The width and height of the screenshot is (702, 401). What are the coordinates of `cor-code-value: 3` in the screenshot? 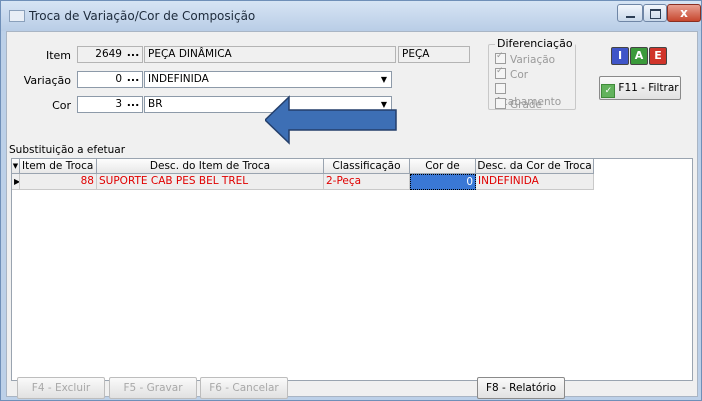 It's located at (118, 104).